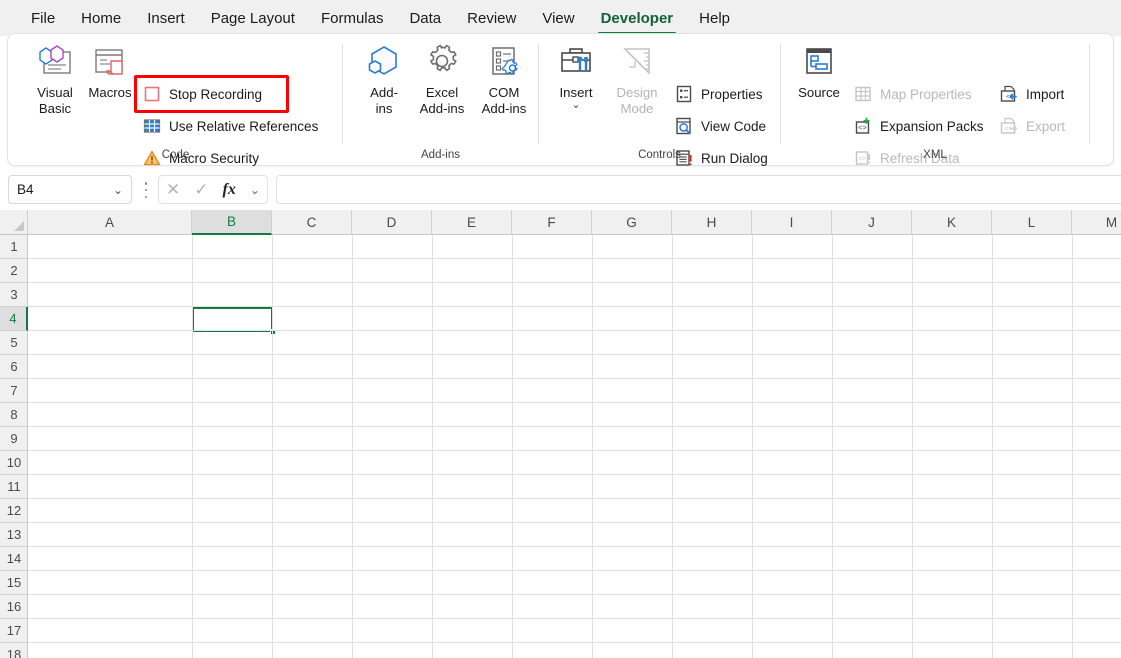 The image size is (1121, 658). What do you see at coordinates (384, 61) in the screenshot?
I see `add-ins-hexagon-icon` at bounding box center [384, 61].